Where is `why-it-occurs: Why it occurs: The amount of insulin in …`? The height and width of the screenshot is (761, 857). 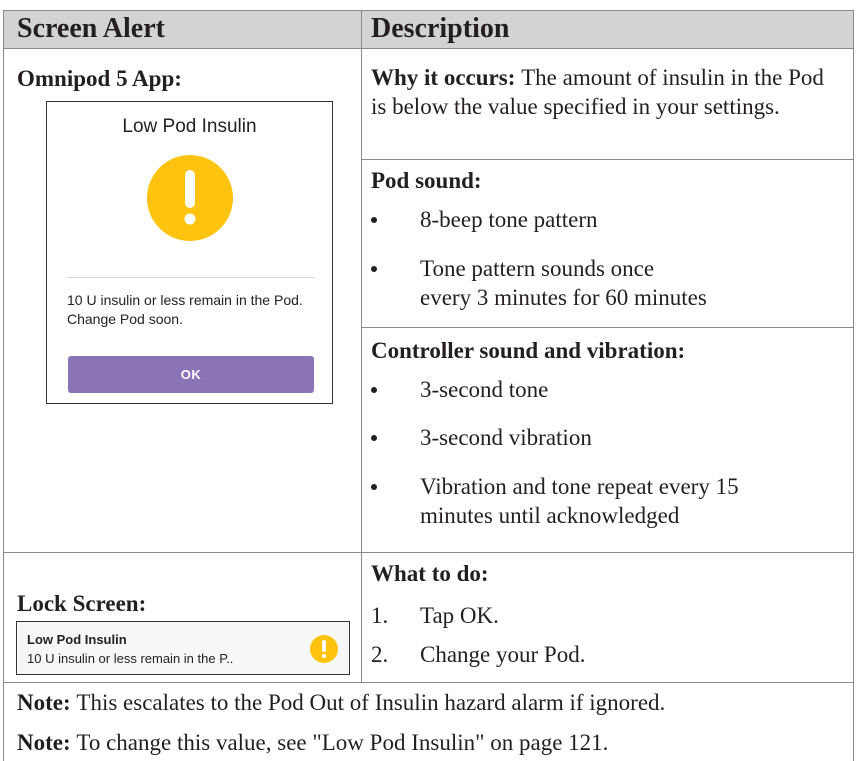
why-it-occurs: Why it occurs: The amount of insulin in … is located at coordinates (606, 92).